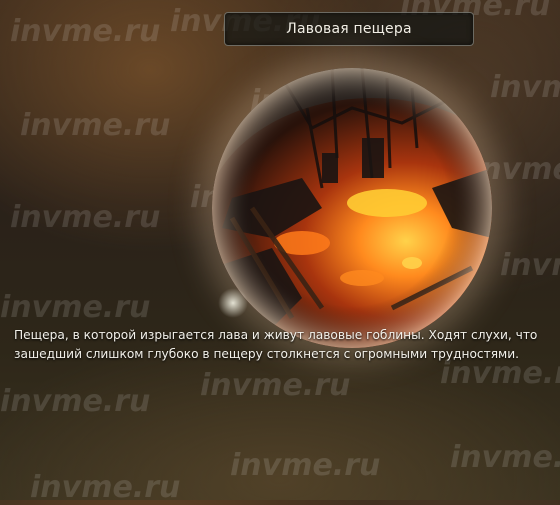 The height and width of the screenshot is (505, 560). I want to click on location-title-bar: Лавовая пещера, so click(349, 29).